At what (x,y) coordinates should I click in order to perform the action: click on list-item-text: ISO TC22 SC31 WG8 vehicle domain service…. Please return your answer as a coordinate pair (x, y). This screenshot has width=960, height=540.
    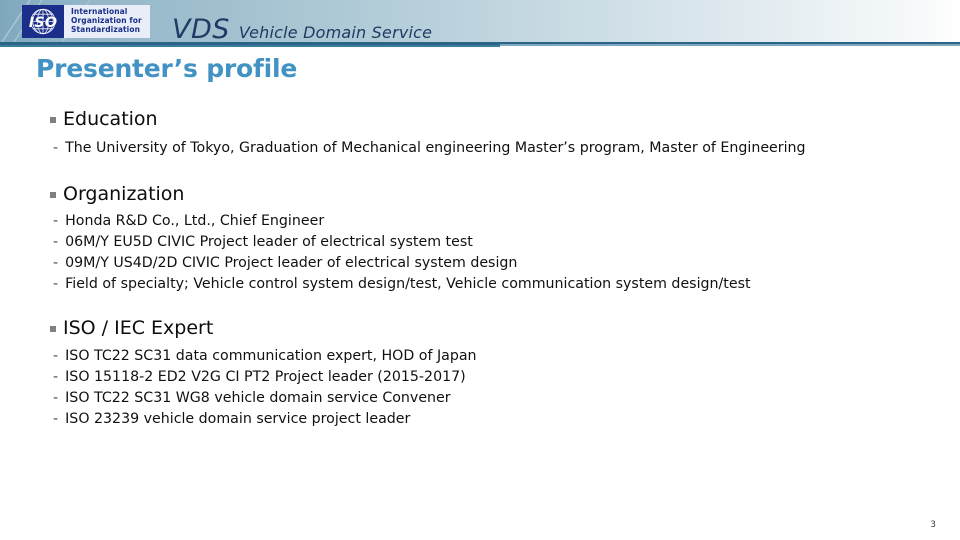
    Looking at the image, I should click on (258, 398).